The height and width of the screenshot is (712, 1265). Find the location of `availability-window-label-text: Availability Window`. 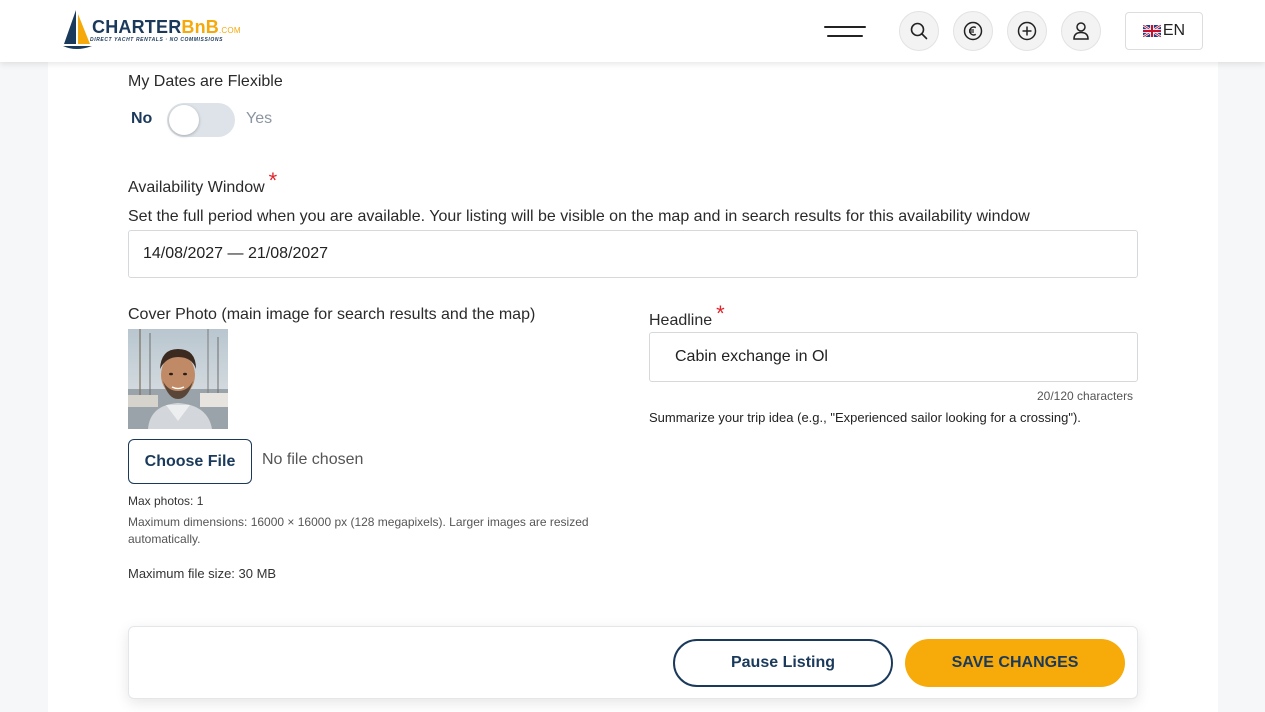

availability-window-label-text: Availability Window is located at coordinates (196, 187).